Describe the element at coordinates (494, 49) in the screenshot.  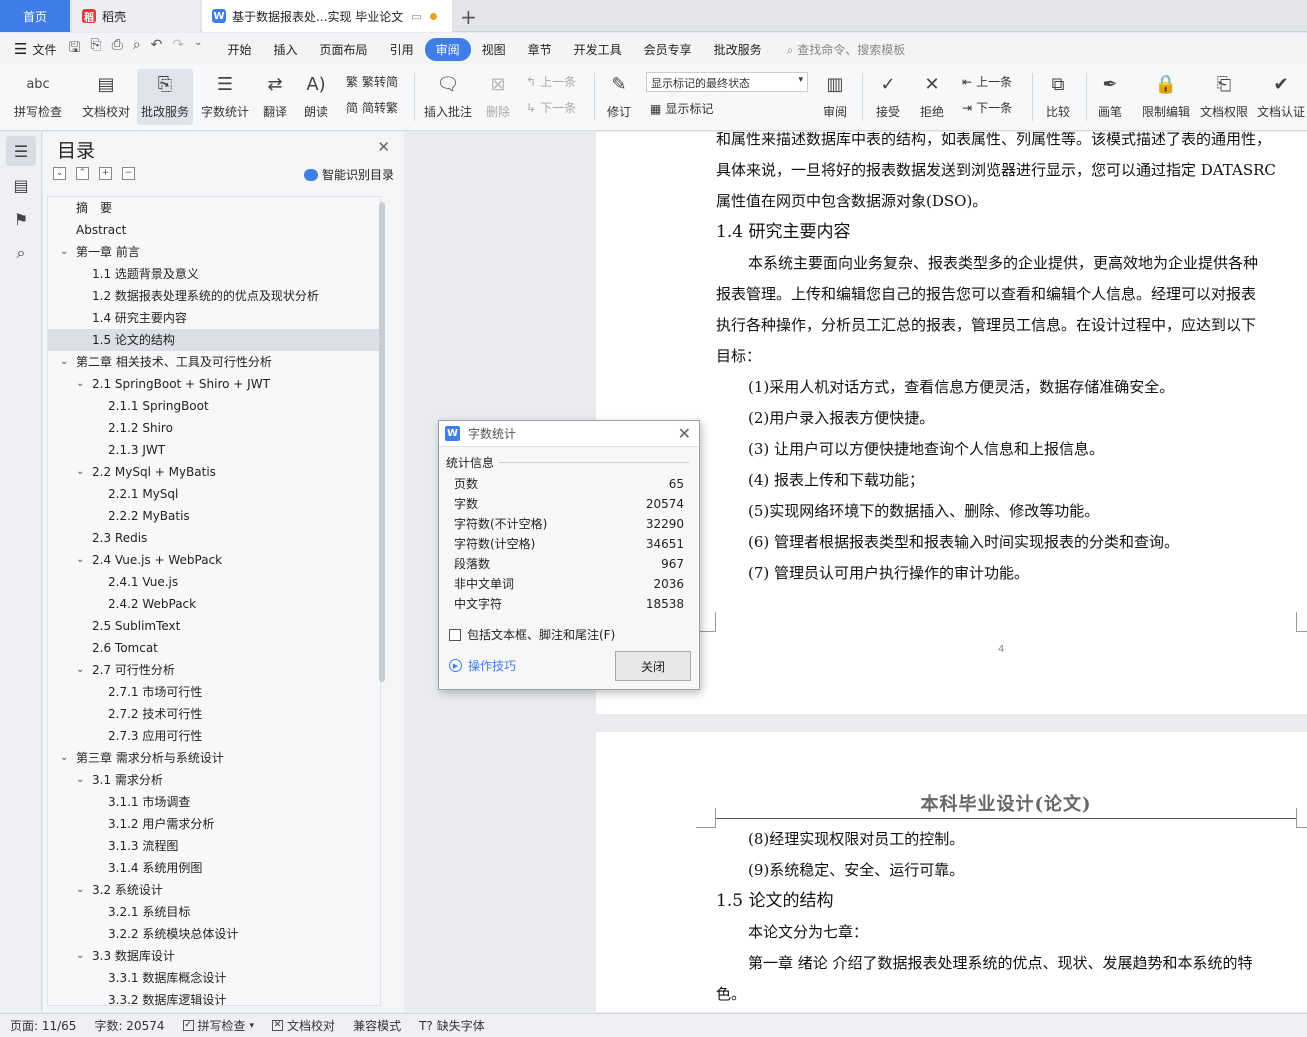
I see `tab-5: 视图` at that location.